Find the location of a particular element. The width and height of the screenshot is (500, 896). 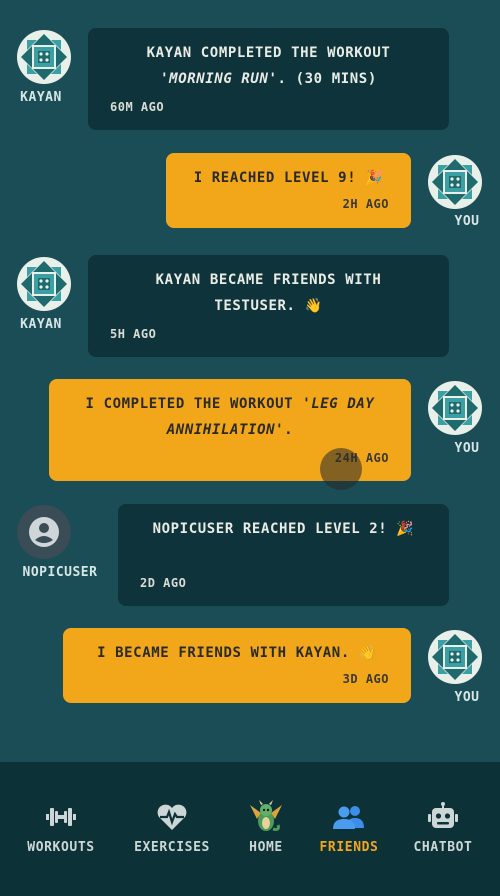

dumbbell-icon is located at coordinates (61, 817).